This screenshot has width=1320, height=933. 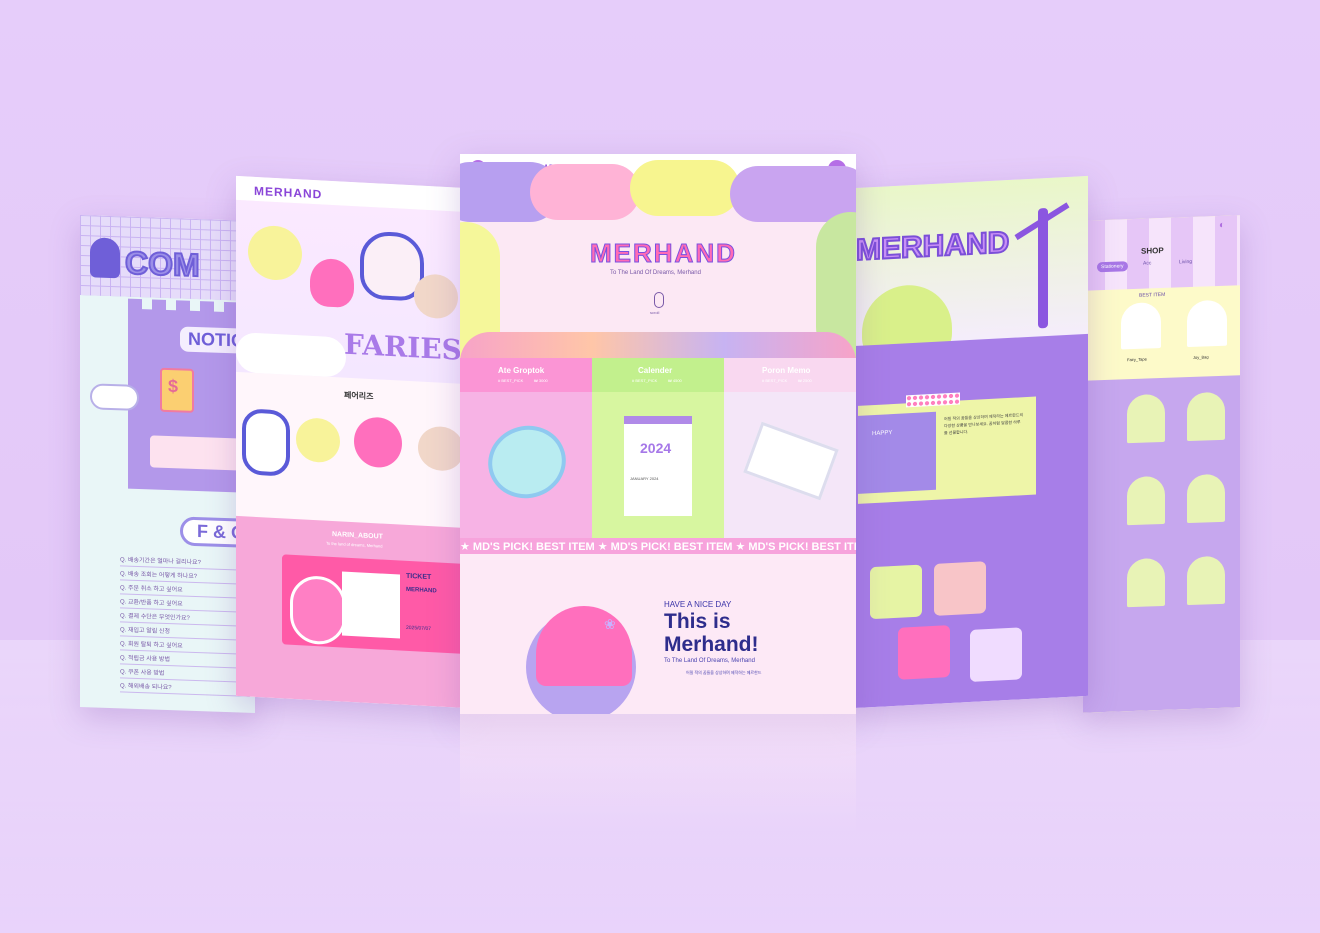 I want to click on headline-sub: To The Land Of Dreams, Merhand, so click(x=709, y=661).